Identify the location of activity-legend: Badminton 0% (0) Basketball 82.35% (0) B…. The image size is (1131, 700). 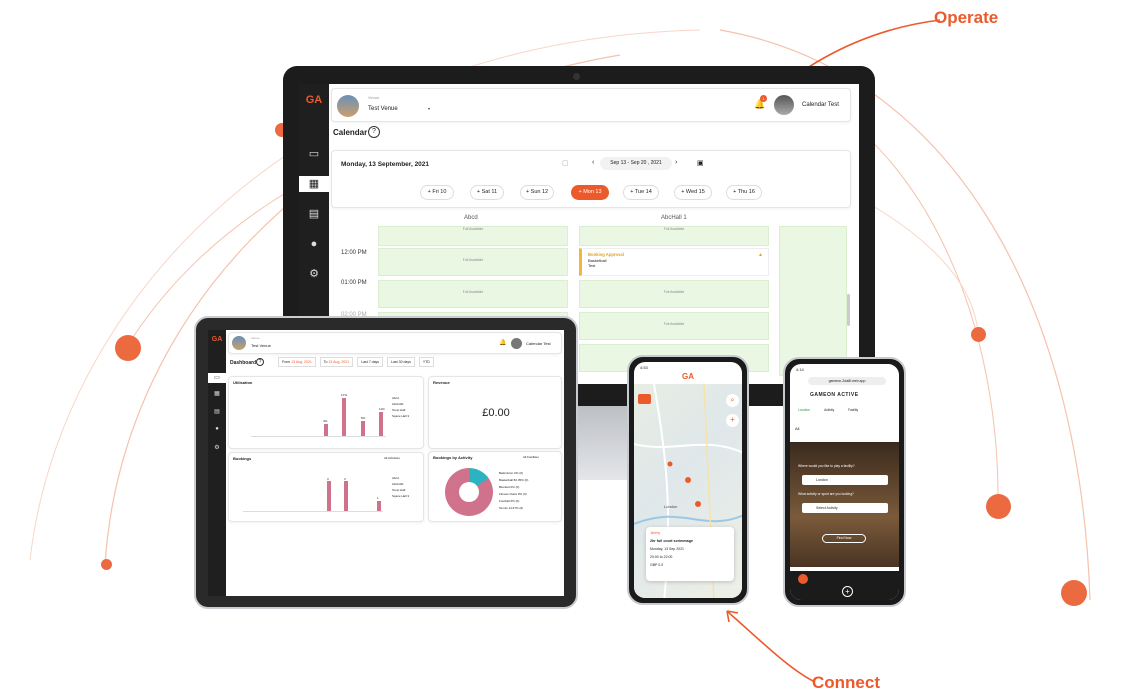
(513, 491).